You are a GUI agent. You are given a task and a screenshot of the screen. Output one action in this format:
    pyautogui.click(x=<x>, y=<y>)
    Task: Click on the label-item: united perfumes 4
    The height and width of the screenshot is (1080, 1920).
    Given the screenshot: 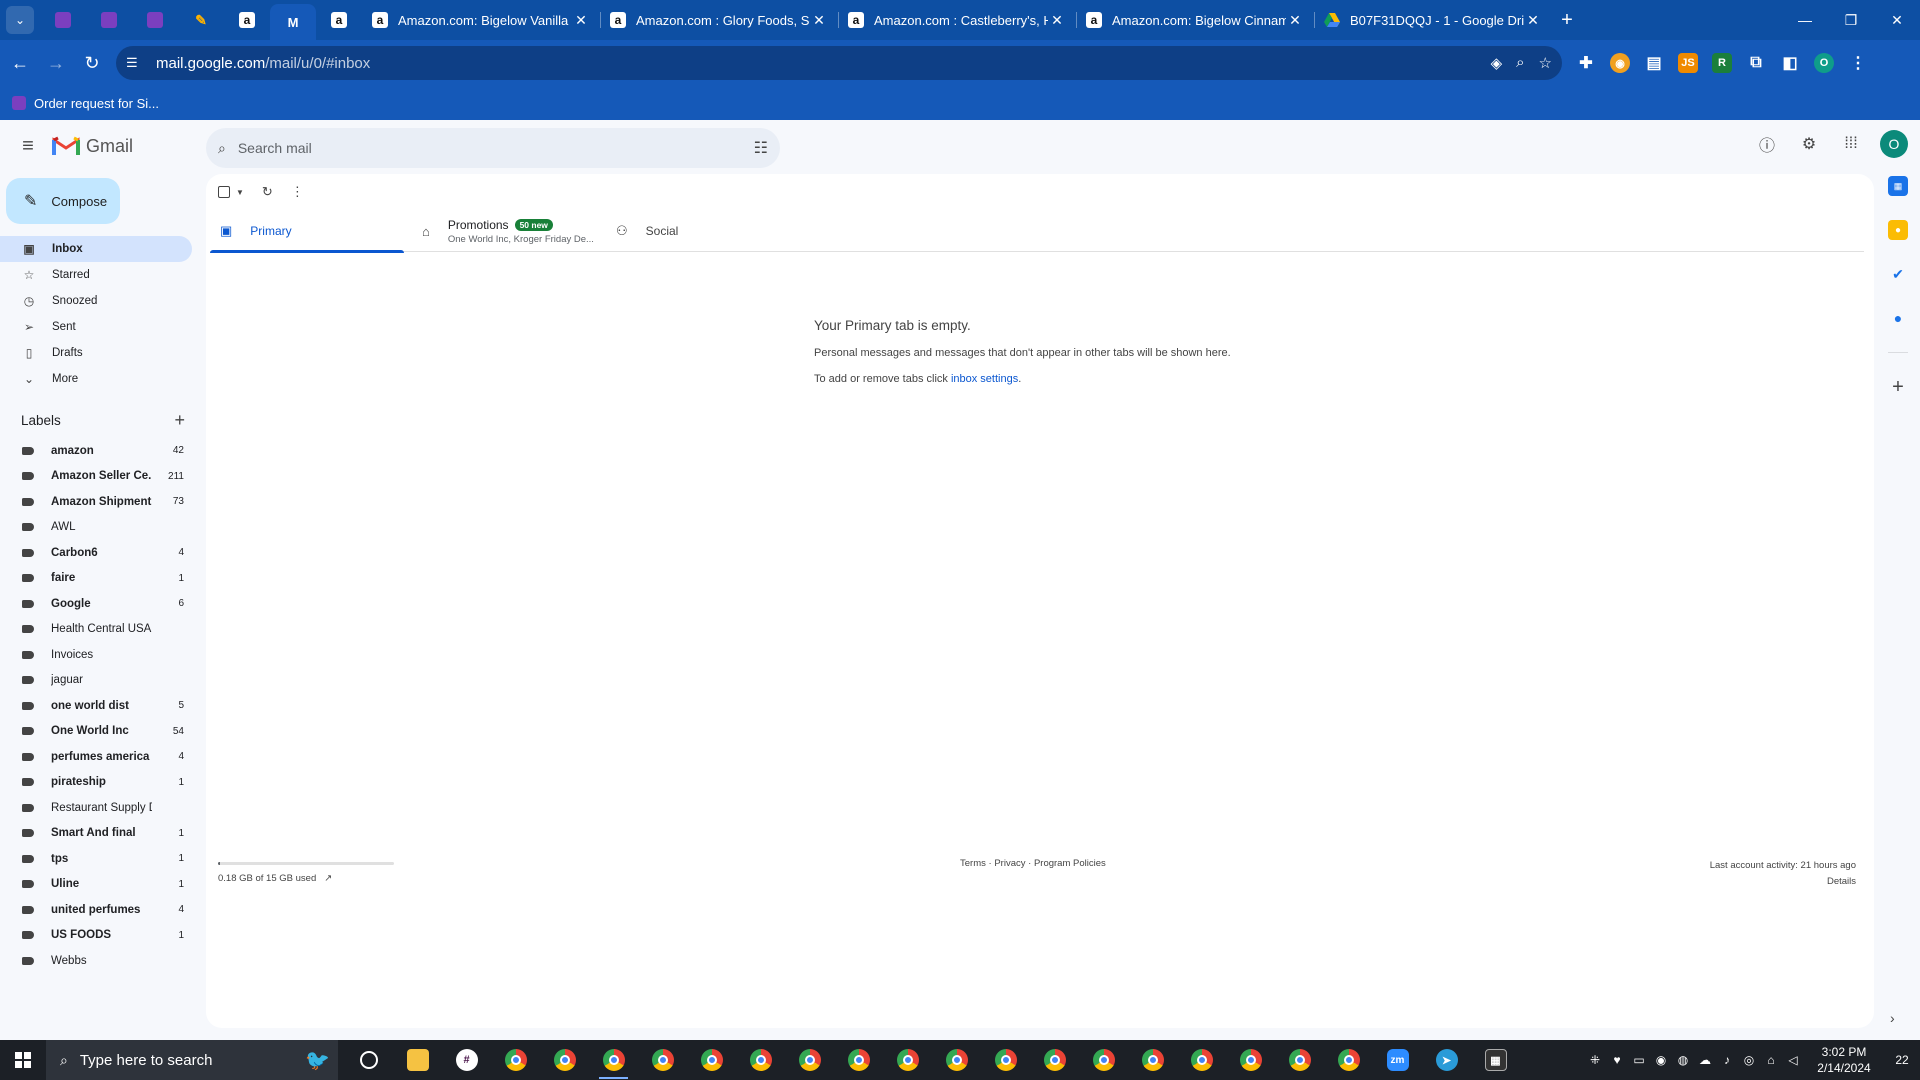 What is the action you would take?
    pyautogui.click(x=96, y=910)
    